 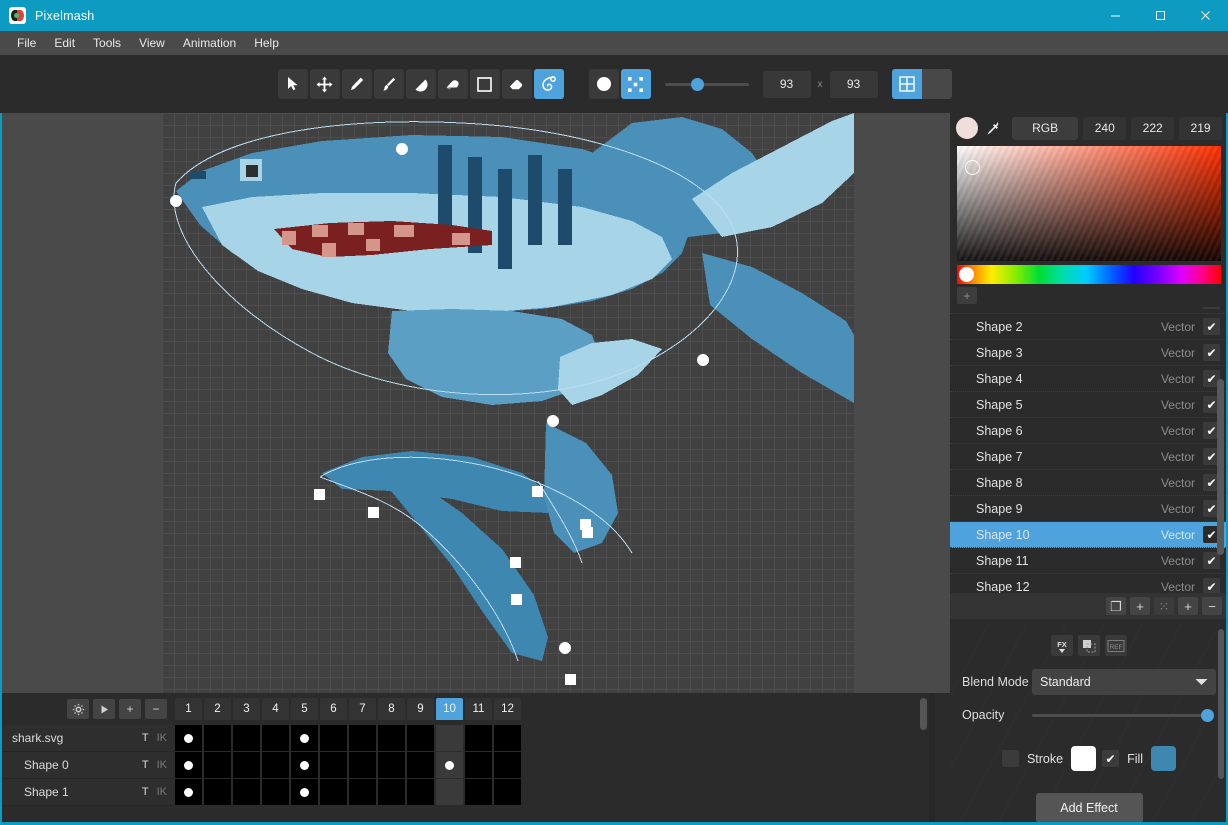 I want to click on sv-cursor, so click(x=972, y=167).